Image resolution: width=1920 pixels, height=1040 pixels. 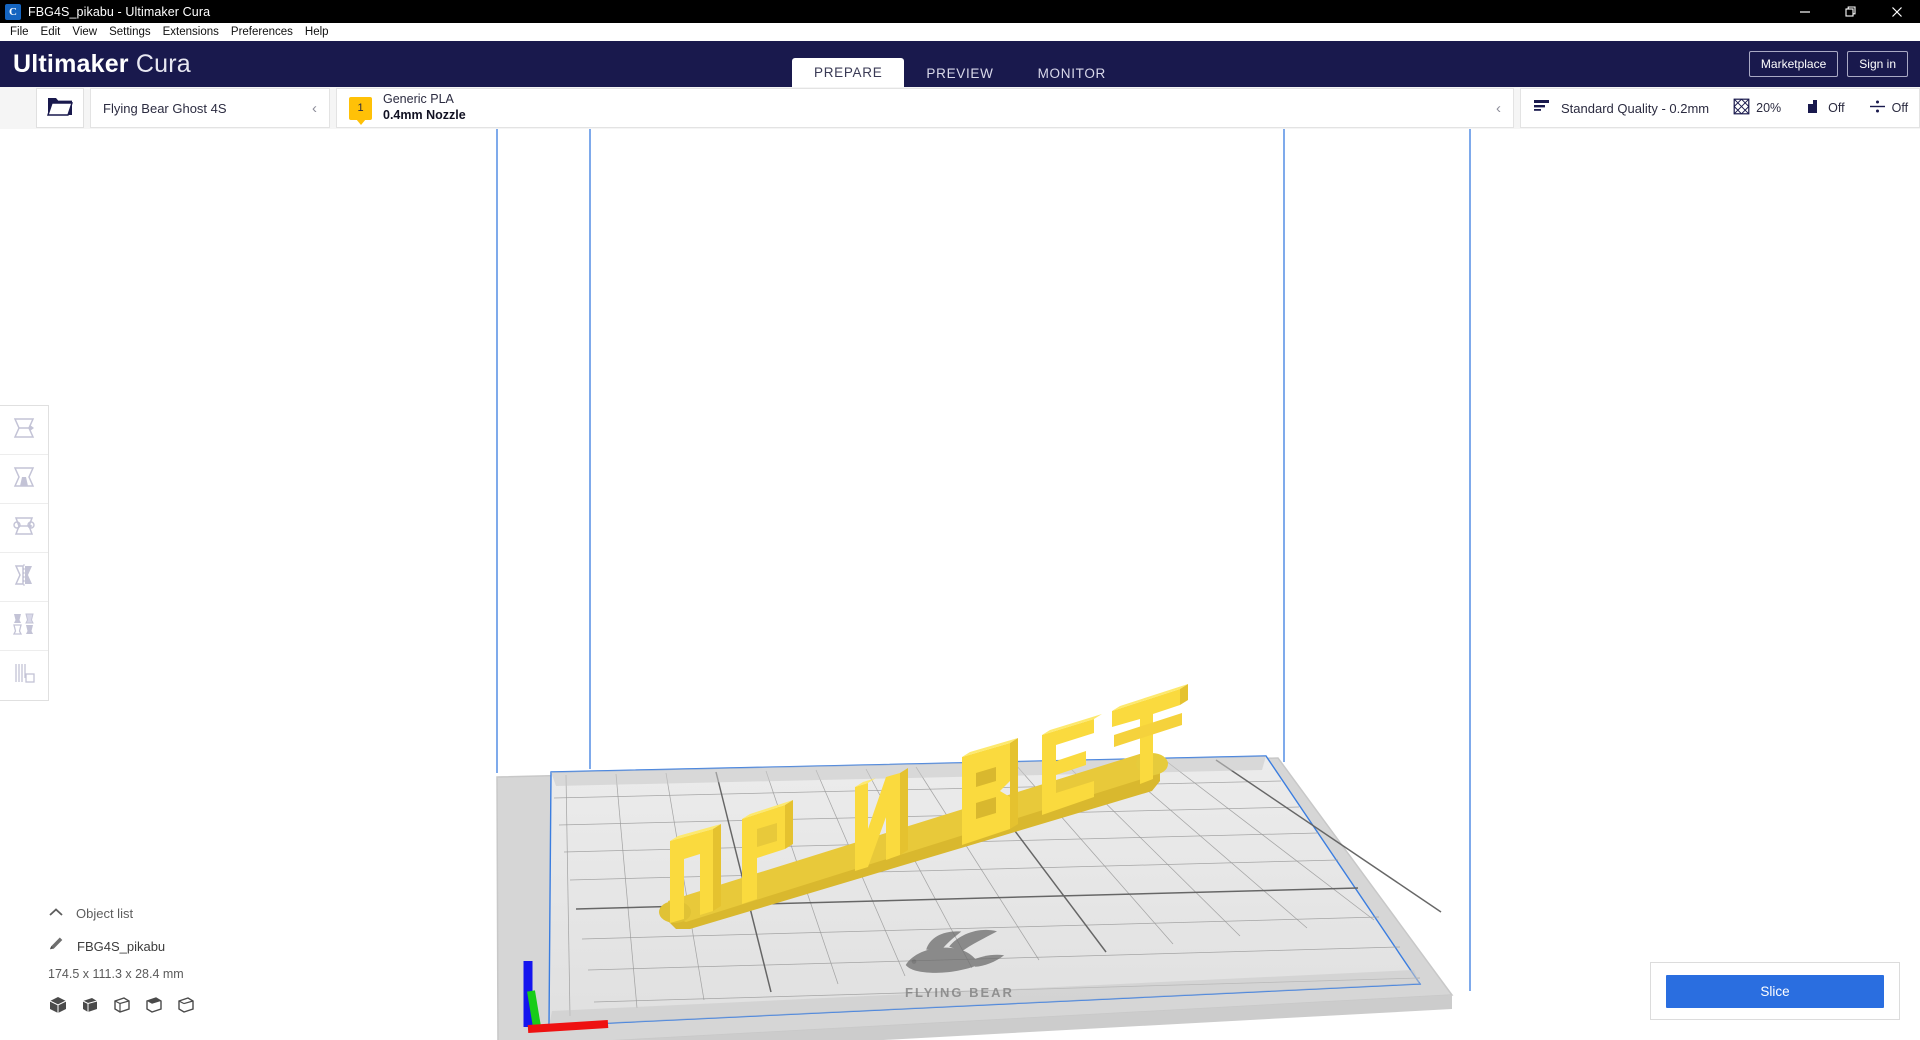 What do you see at coordinates (1877, 108) in the screenshot?
I see `adhesion-icon` at bounding box center [1877, 108].